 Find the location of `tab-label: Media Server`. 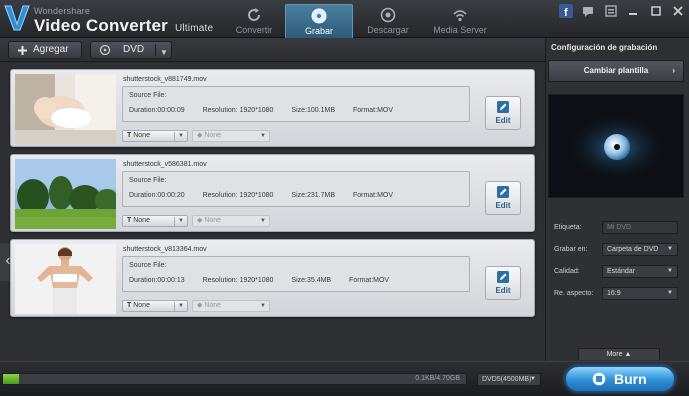

tab-label: Media Server is located at coordinates (460, 30).